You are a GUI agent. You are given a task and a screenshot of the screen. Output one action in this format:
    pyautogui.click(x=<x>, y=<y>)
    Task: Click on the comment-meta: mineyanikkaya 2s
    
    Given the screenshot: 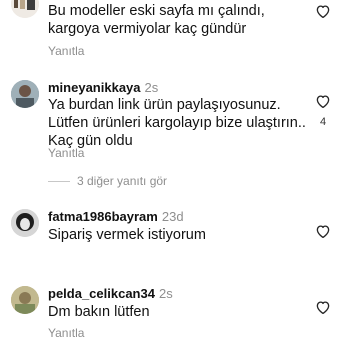 What is the action you would take?
    pyautogui.click(x=103, y=87)
    